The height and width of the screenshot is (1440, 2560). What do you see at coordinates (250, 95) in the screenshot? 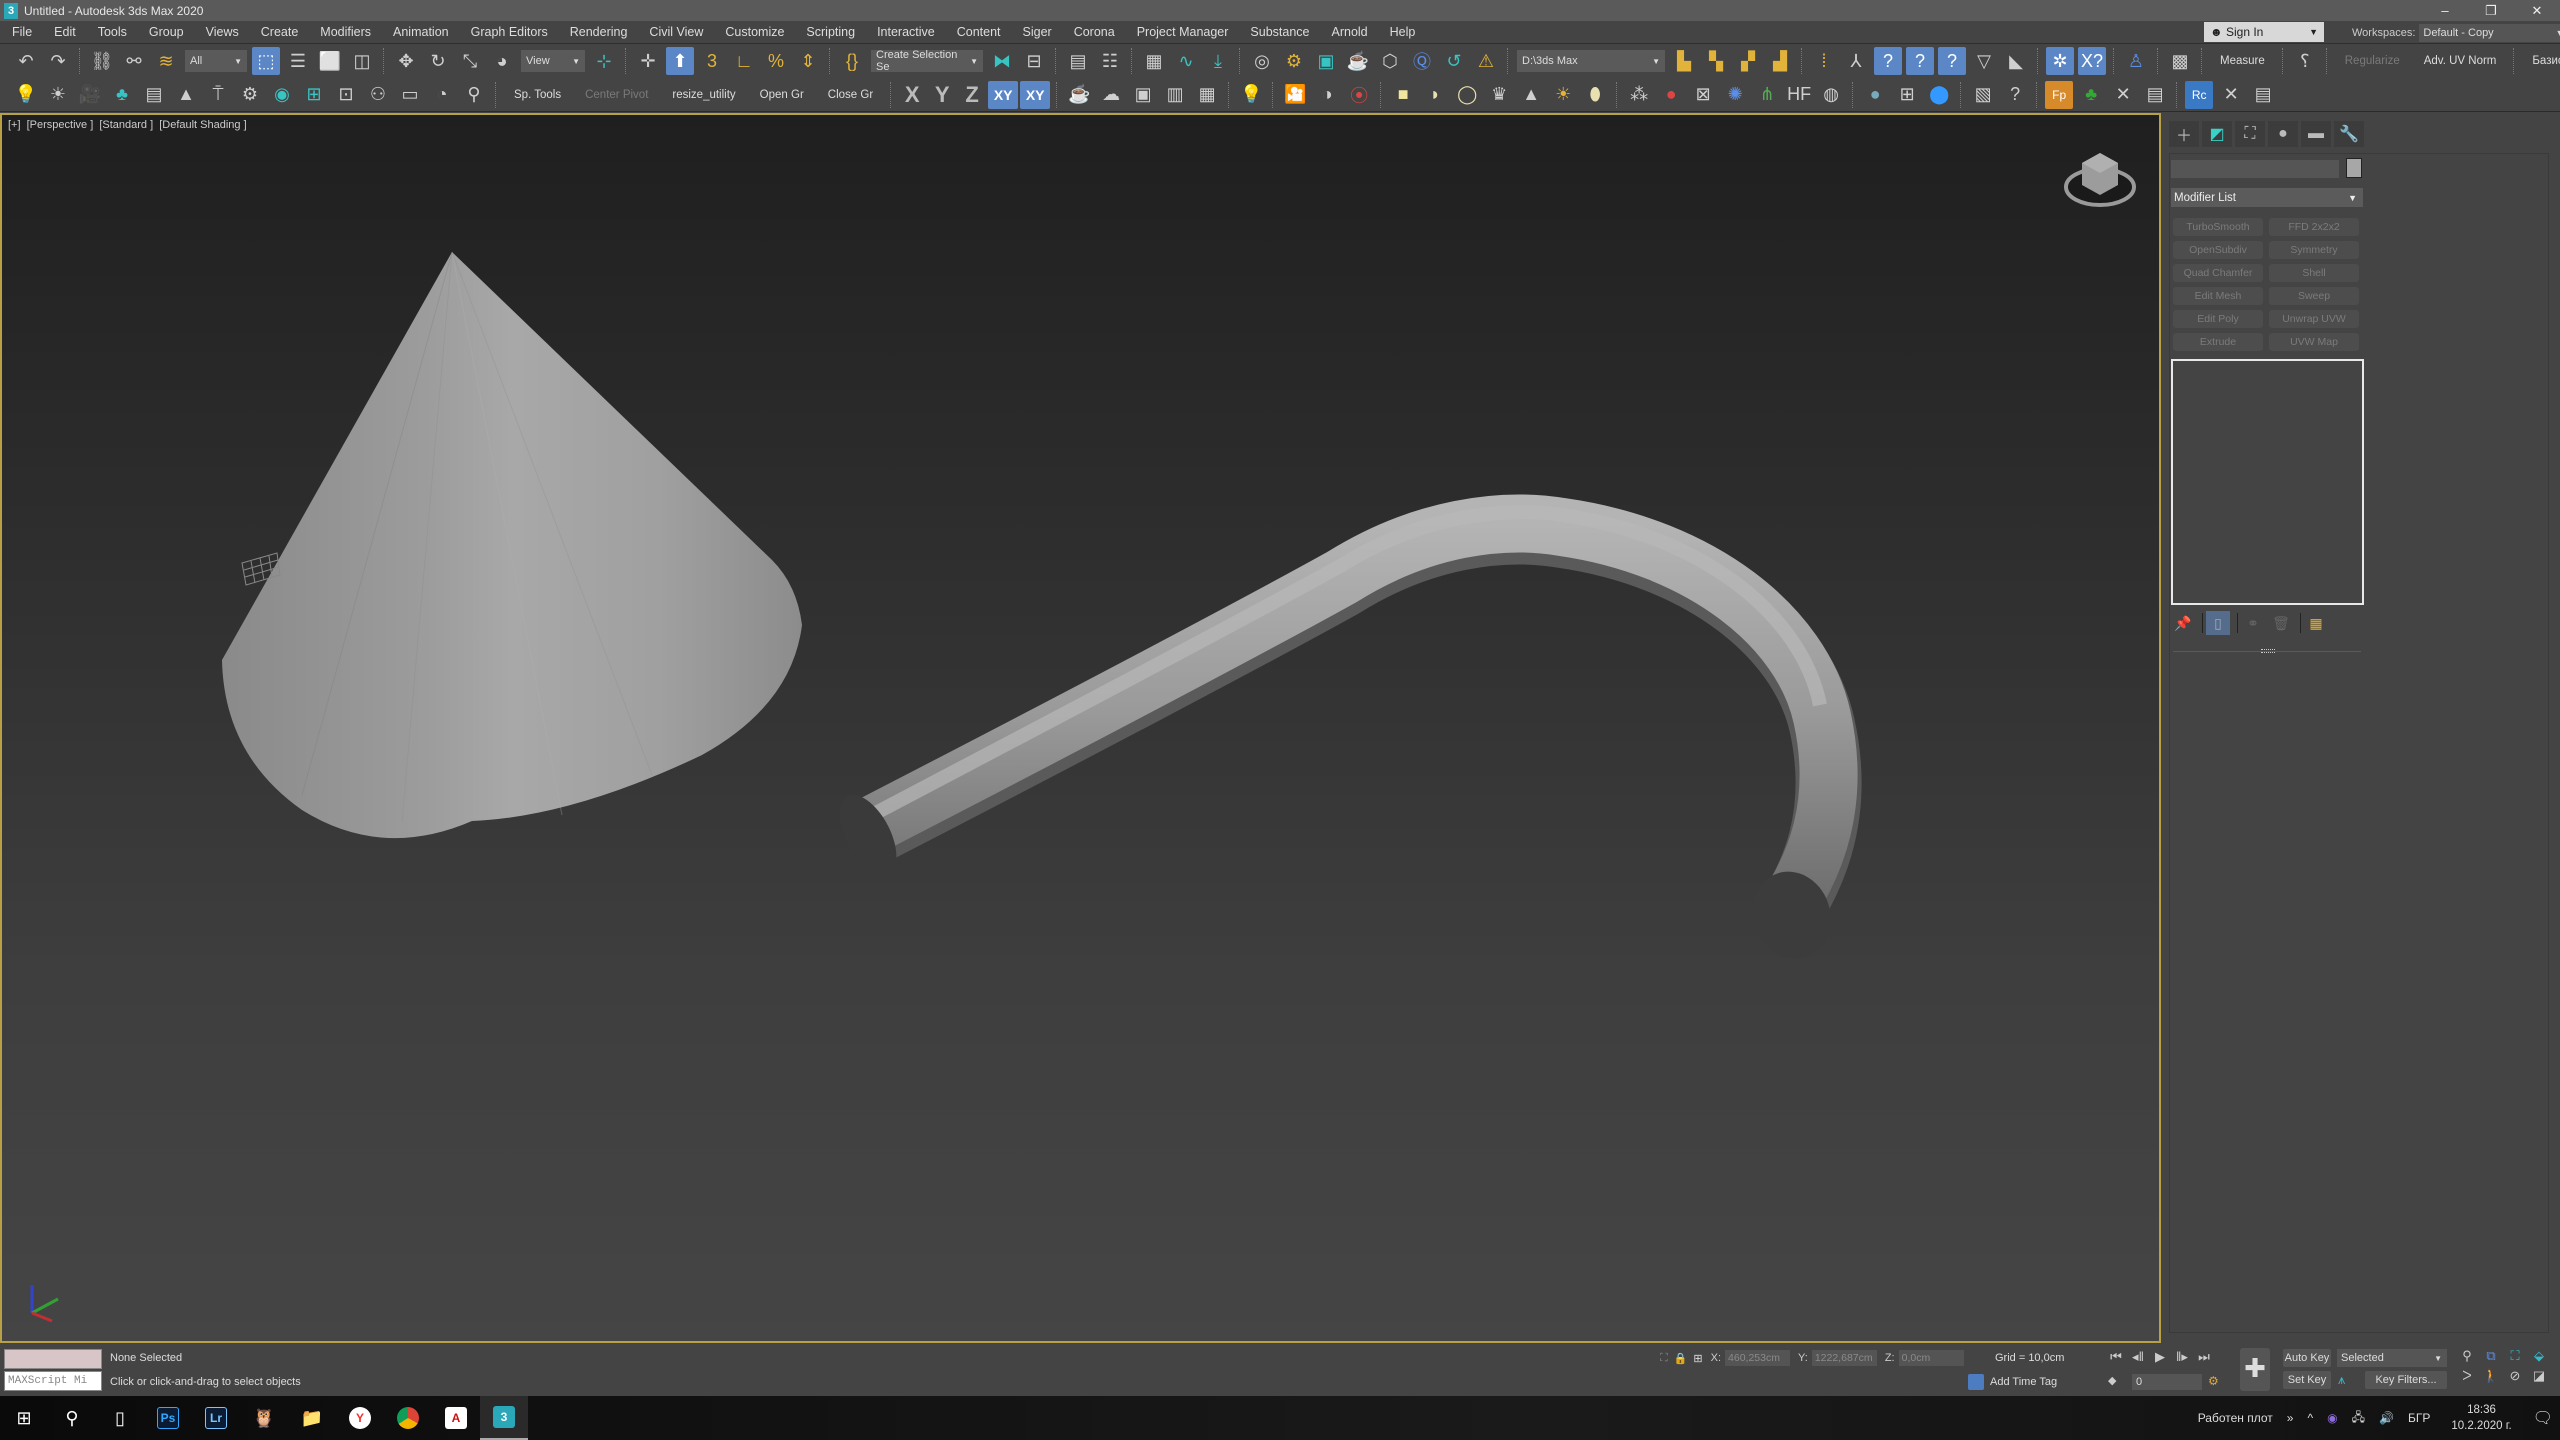
I see `gear-icon: ⚙` at bounding box center [250, 95].